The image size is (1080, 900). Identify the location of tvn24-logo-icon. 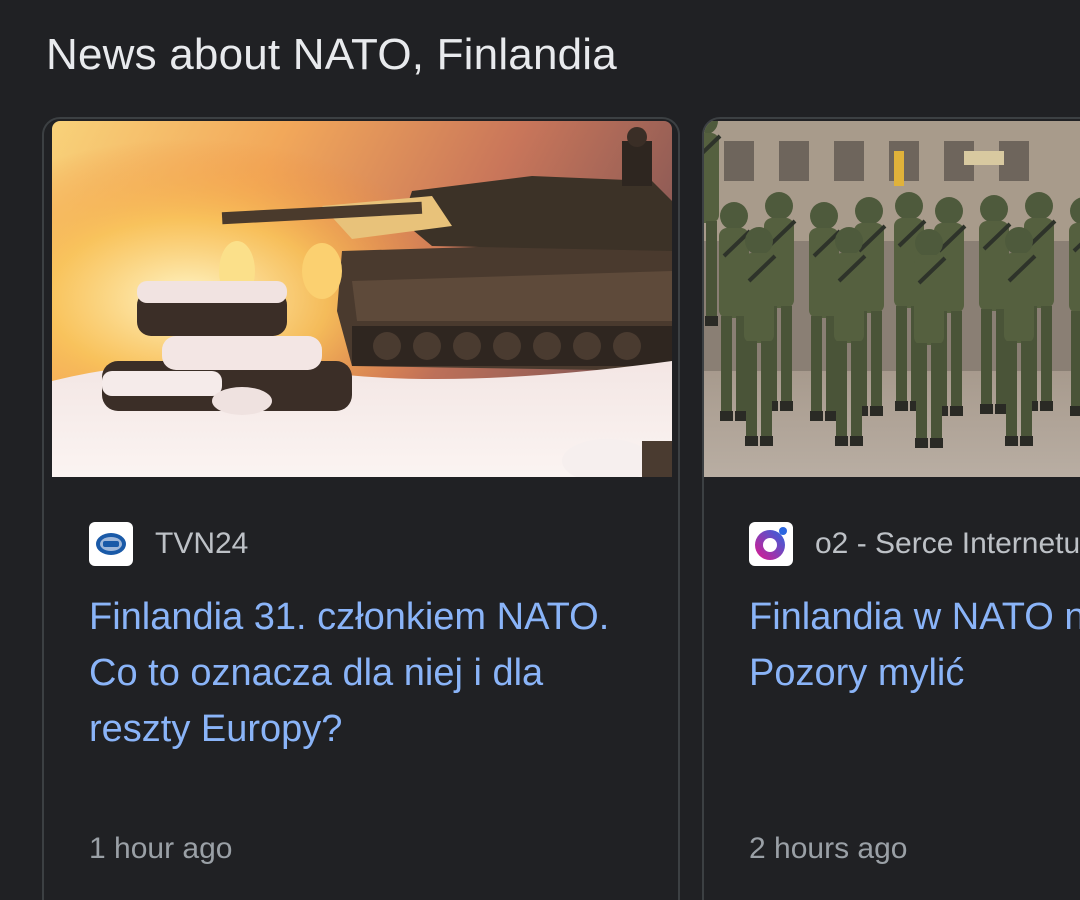
(111, 544).